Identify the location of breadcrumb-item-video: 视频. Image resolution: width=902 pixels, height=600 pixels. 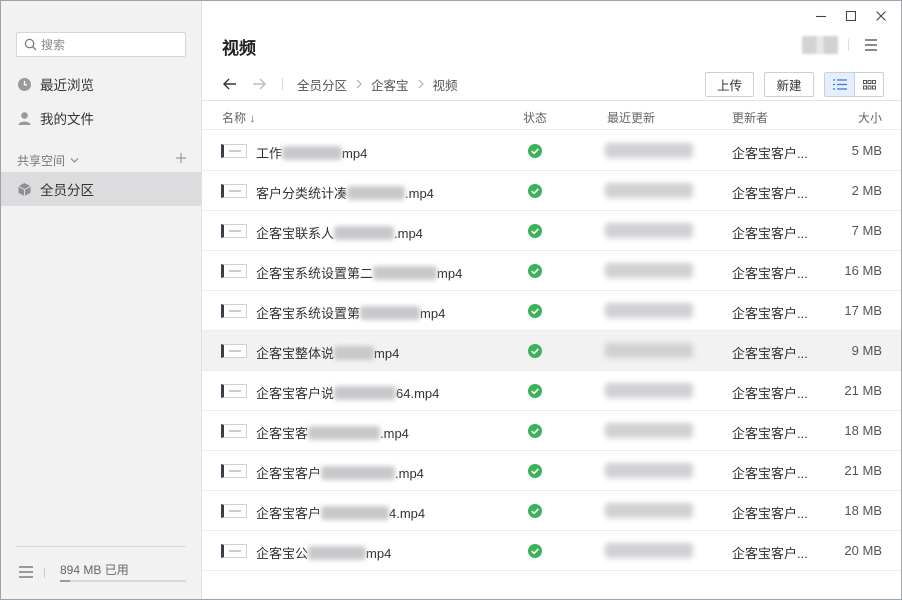
(445, 84).